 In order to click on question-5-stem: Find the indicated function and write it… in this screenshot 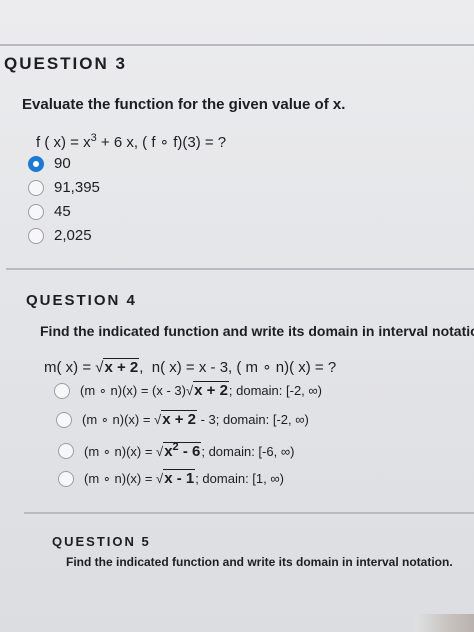, I will do `click(259, 562)`.